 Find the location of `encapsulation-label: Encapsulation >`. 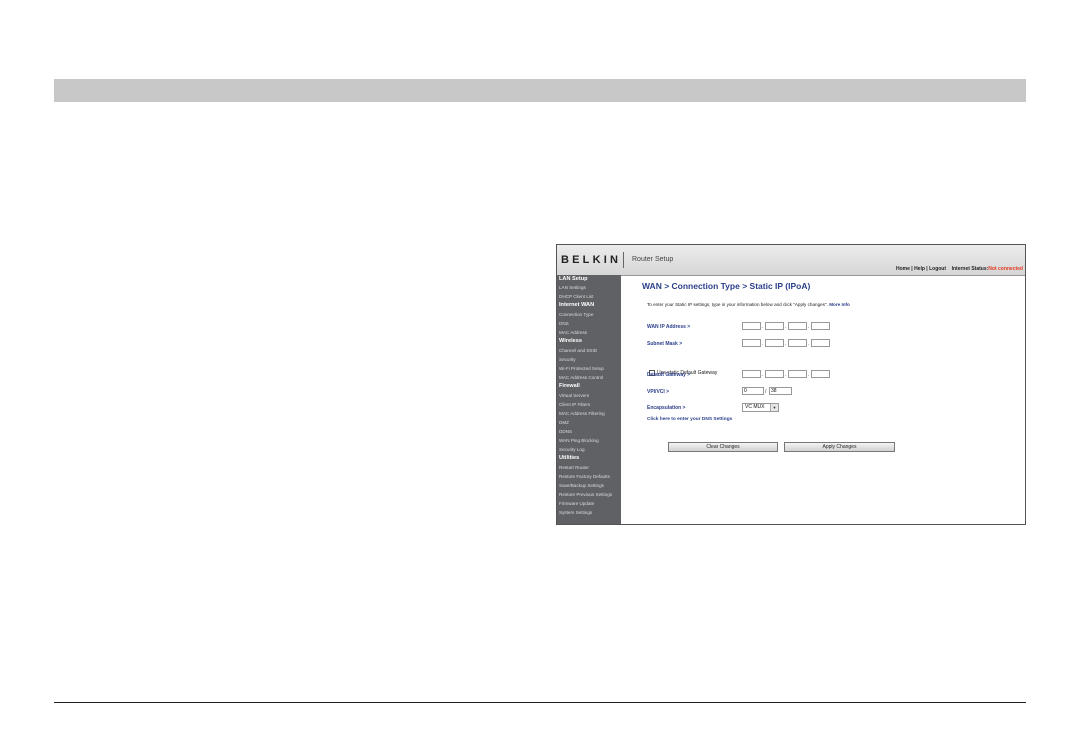

encapsulation-label: Encapsulation > is located at coordinates (666, 408).